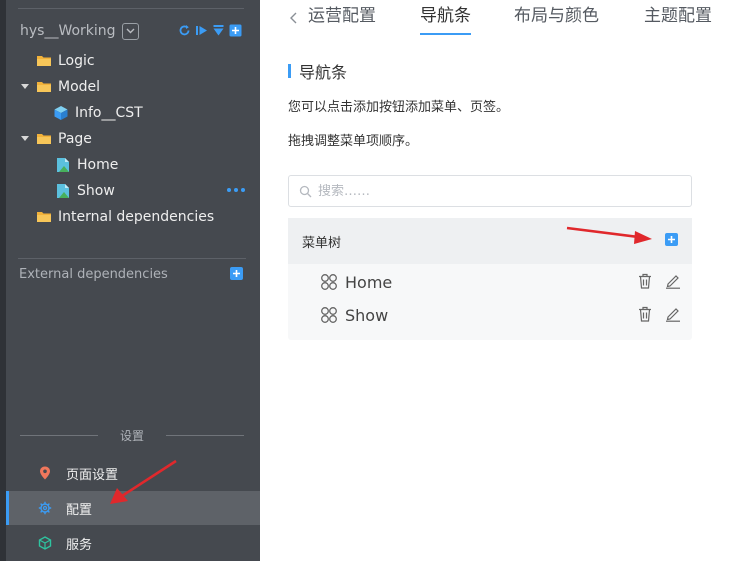 Image resolution: width=748 pixels, height=561 pixels. Describe the element at coordinates (236, 190) in the screenshot. I see `more-options-icon` at that location.